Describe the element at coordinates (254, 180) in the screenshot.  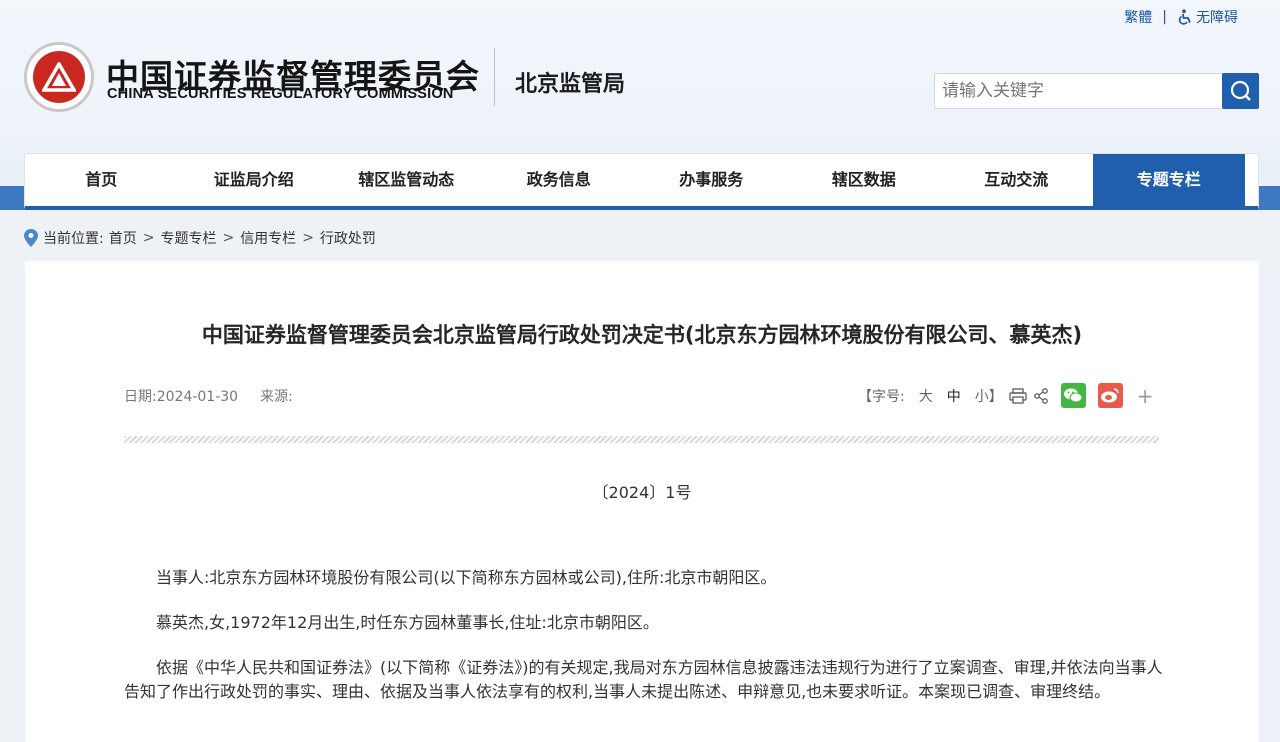
I see `nav-item-about: 证监局介绍` at that location.